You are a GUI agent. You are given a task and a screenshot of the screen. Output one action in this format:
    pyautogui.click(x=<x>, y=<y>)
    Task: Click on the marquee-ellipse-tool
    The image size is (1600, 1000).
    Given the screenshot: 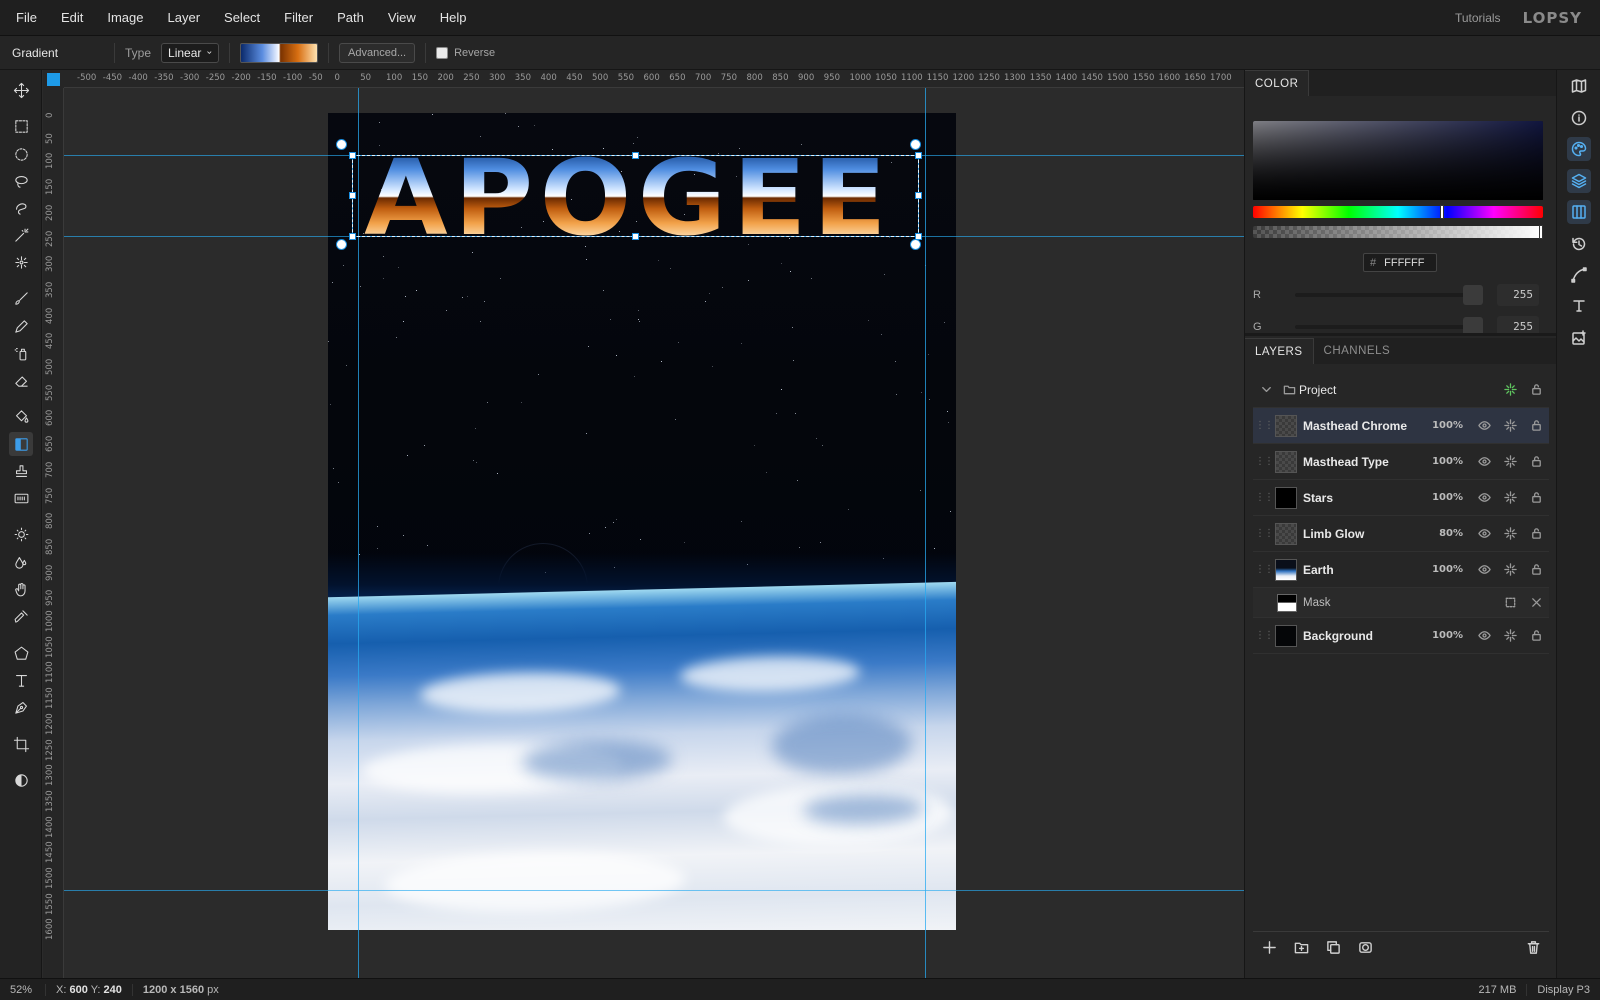 What is the action you would take?
    pyautogui.click(x=21, y=154)
    